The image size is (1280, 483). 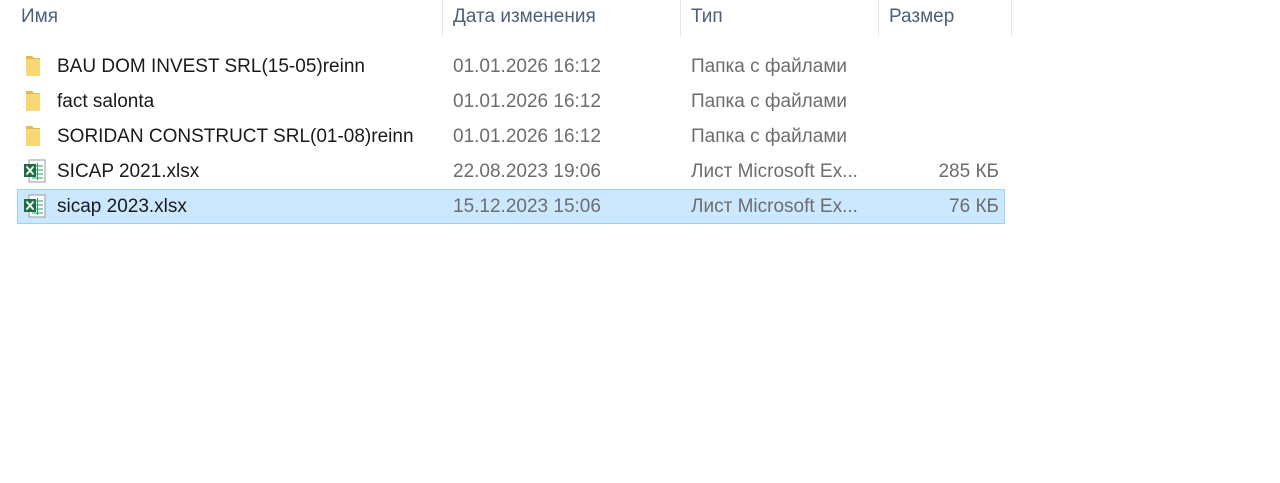 I want to click on column-header-date: Дата изменения, so click(x=562, y=18).